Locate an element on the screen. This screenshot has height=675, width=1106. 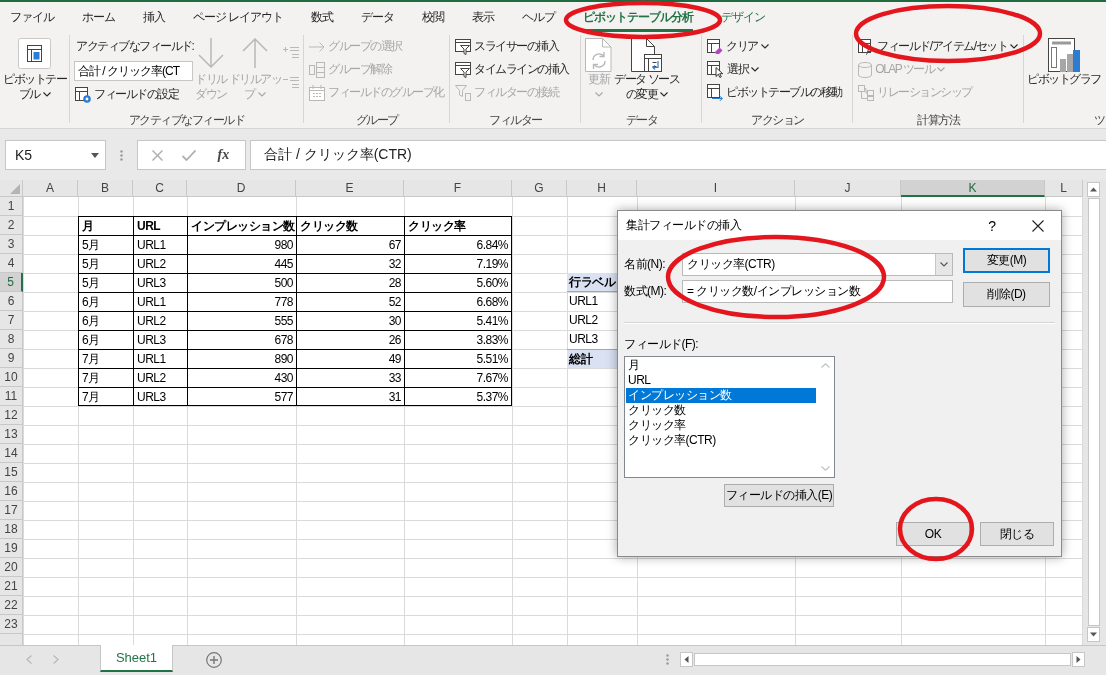
list-item: URL is located at coordinates (721, 380).